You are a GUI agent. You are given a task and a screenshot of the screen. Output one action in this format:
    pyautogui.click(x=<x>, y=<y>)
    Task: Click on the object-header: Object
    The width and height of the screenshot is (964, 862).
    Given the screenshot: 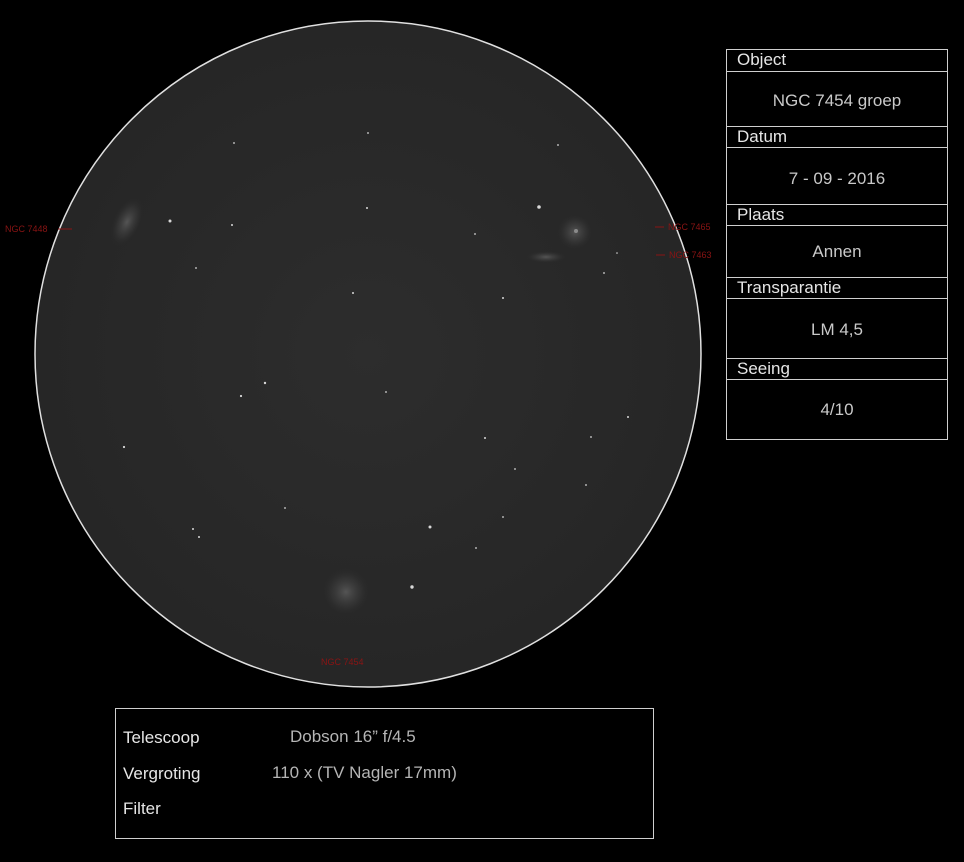 What is the action you would take?
    pyautogui.click(x=837, y=61)
    